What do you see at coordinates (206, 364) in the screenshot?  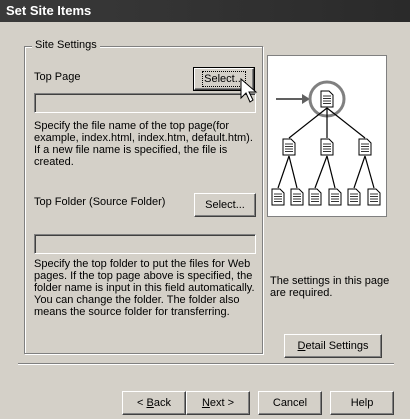 I see `footer-separator` at bounding box center [206, 364].